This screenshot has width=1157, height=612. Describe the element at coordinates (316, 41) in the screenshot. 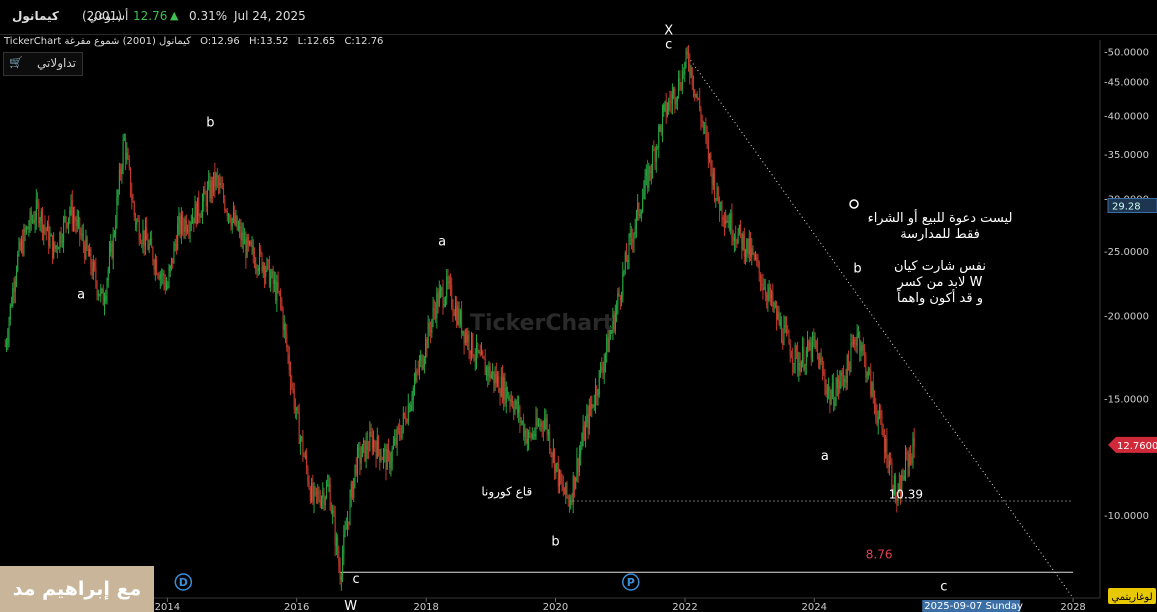

I see `low-value: L:12.65` at that location.